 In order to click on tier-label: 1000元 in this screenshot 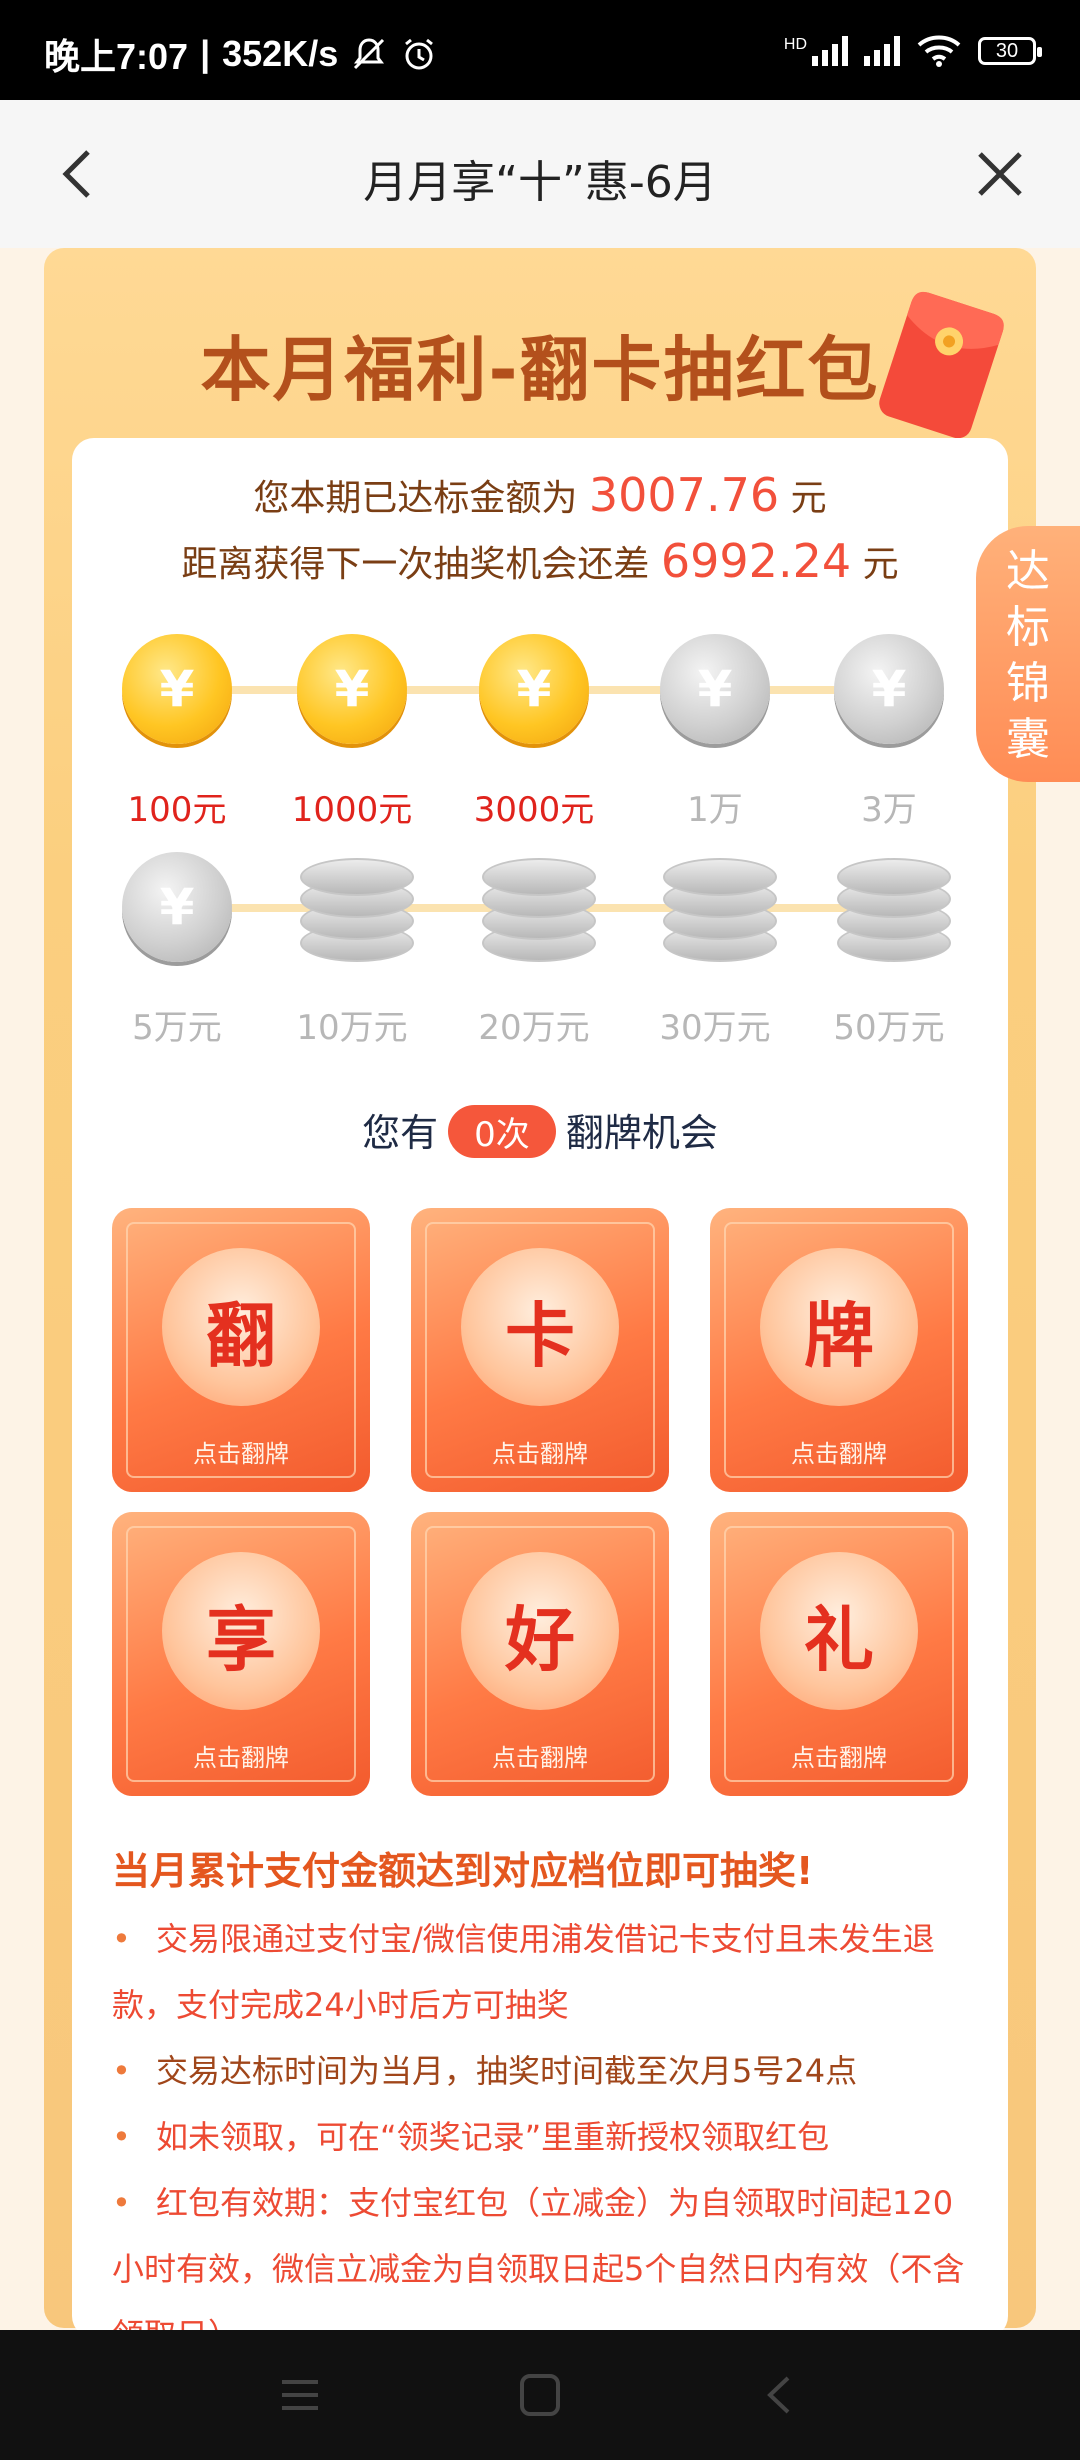, I will do `click(352, 810)`.